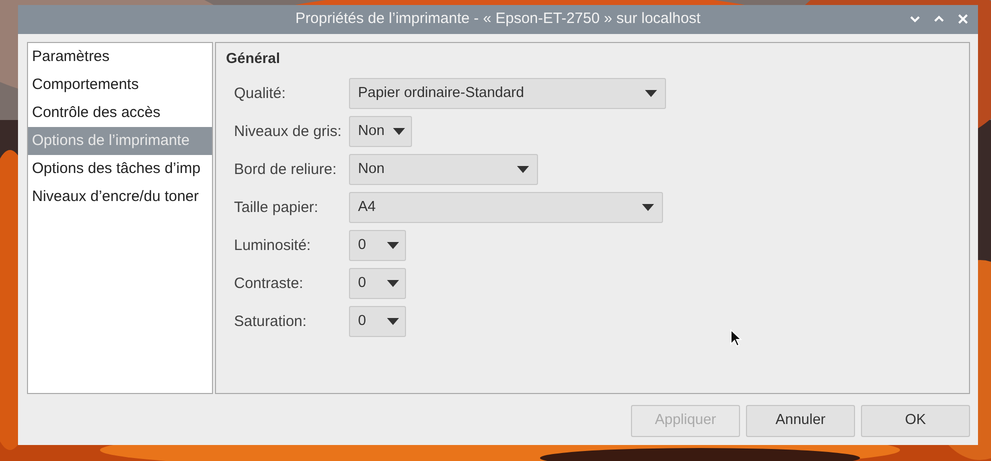 The width and height of the screenshot is (991, 461). What do you see at coordinates (120, 85) in the screenshot?
I see `sidebar-item: Comportements` at bounding box center [120, 85].